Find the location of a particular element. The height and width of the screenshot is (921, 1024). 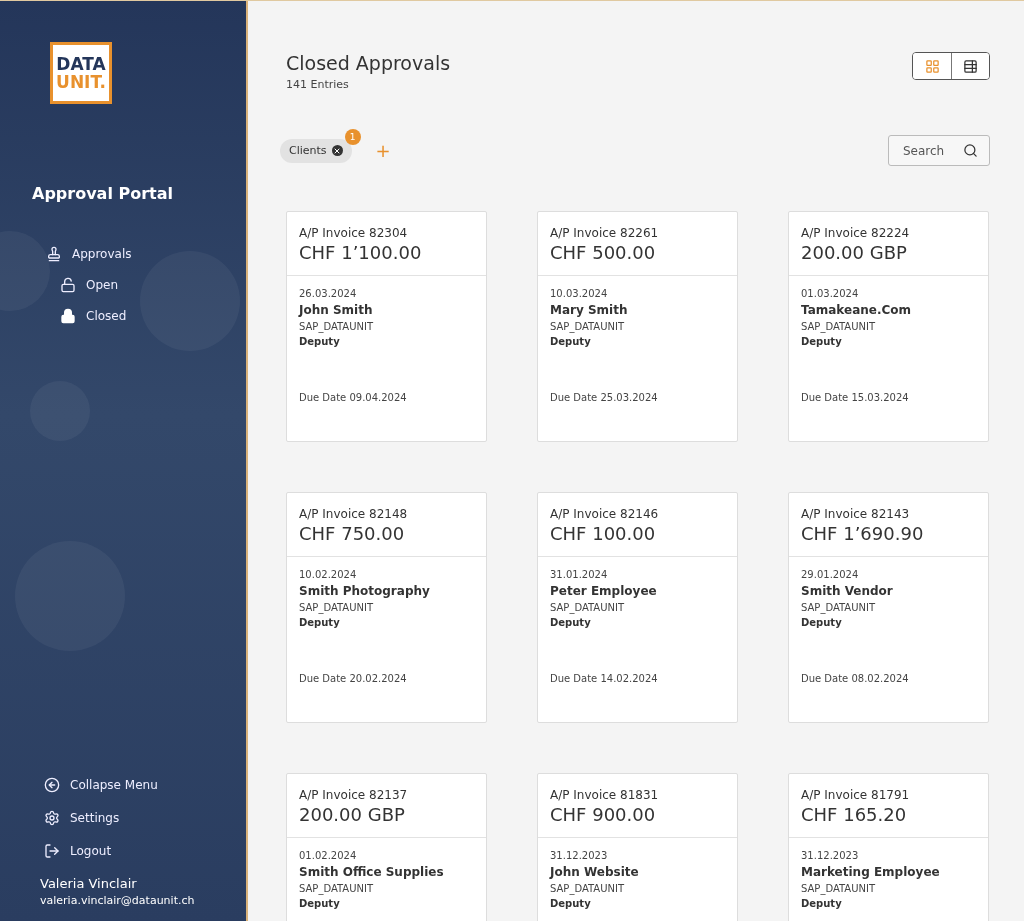

vendor-name: John Website is located at coordinates (595, 872).